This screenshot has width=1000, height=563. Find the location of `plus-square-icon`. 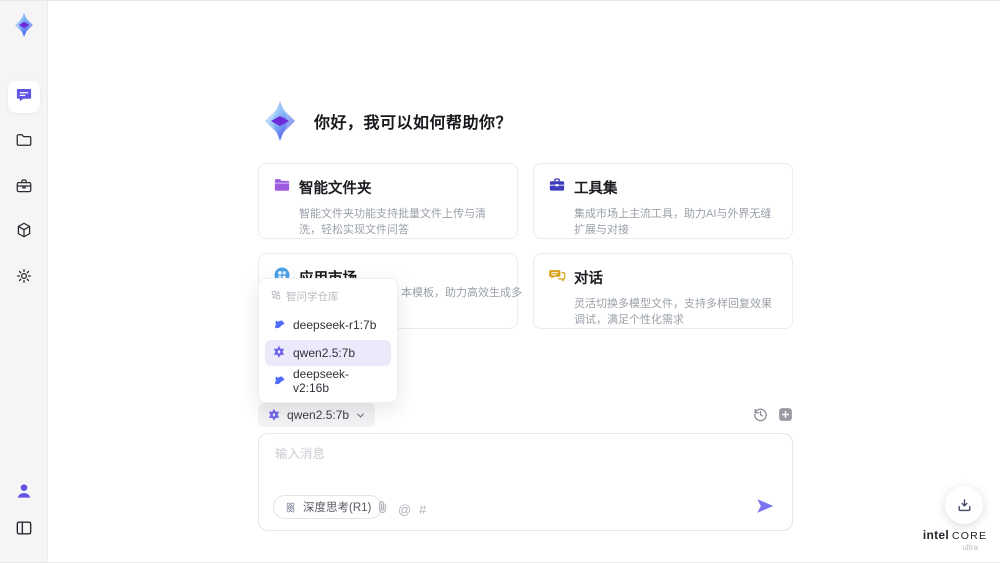

plus-square-icon is located at coordinates (785, 414).